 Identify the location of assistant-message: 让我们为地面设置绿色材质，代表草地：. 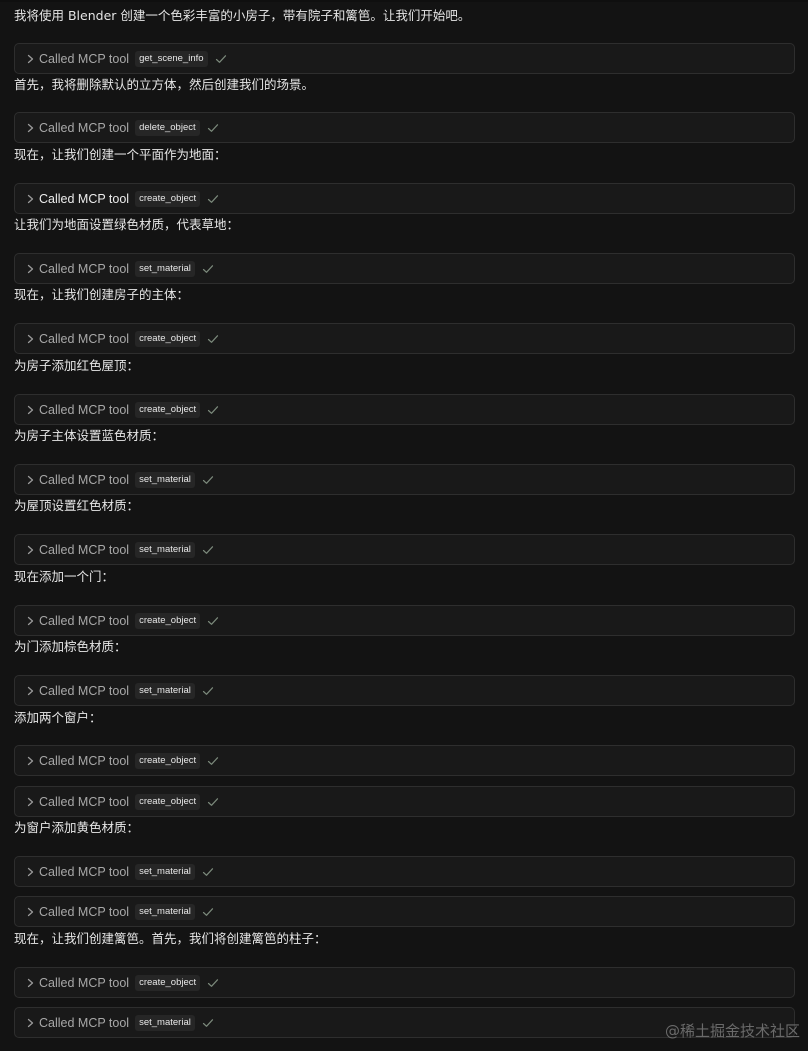
(127, 224).